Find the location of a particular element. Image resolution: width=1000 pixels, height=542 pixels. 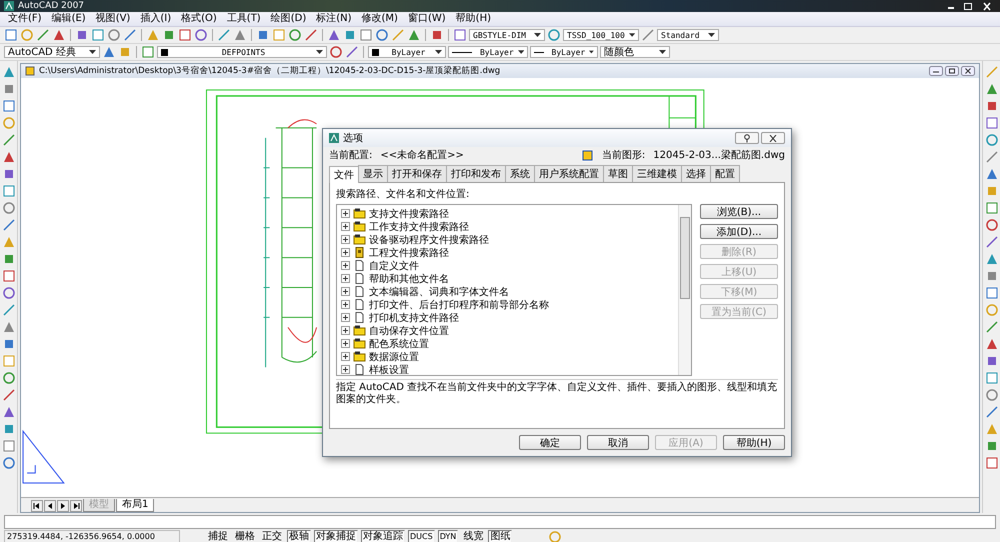

tab: 文件 is located at coordinates (344, 174).